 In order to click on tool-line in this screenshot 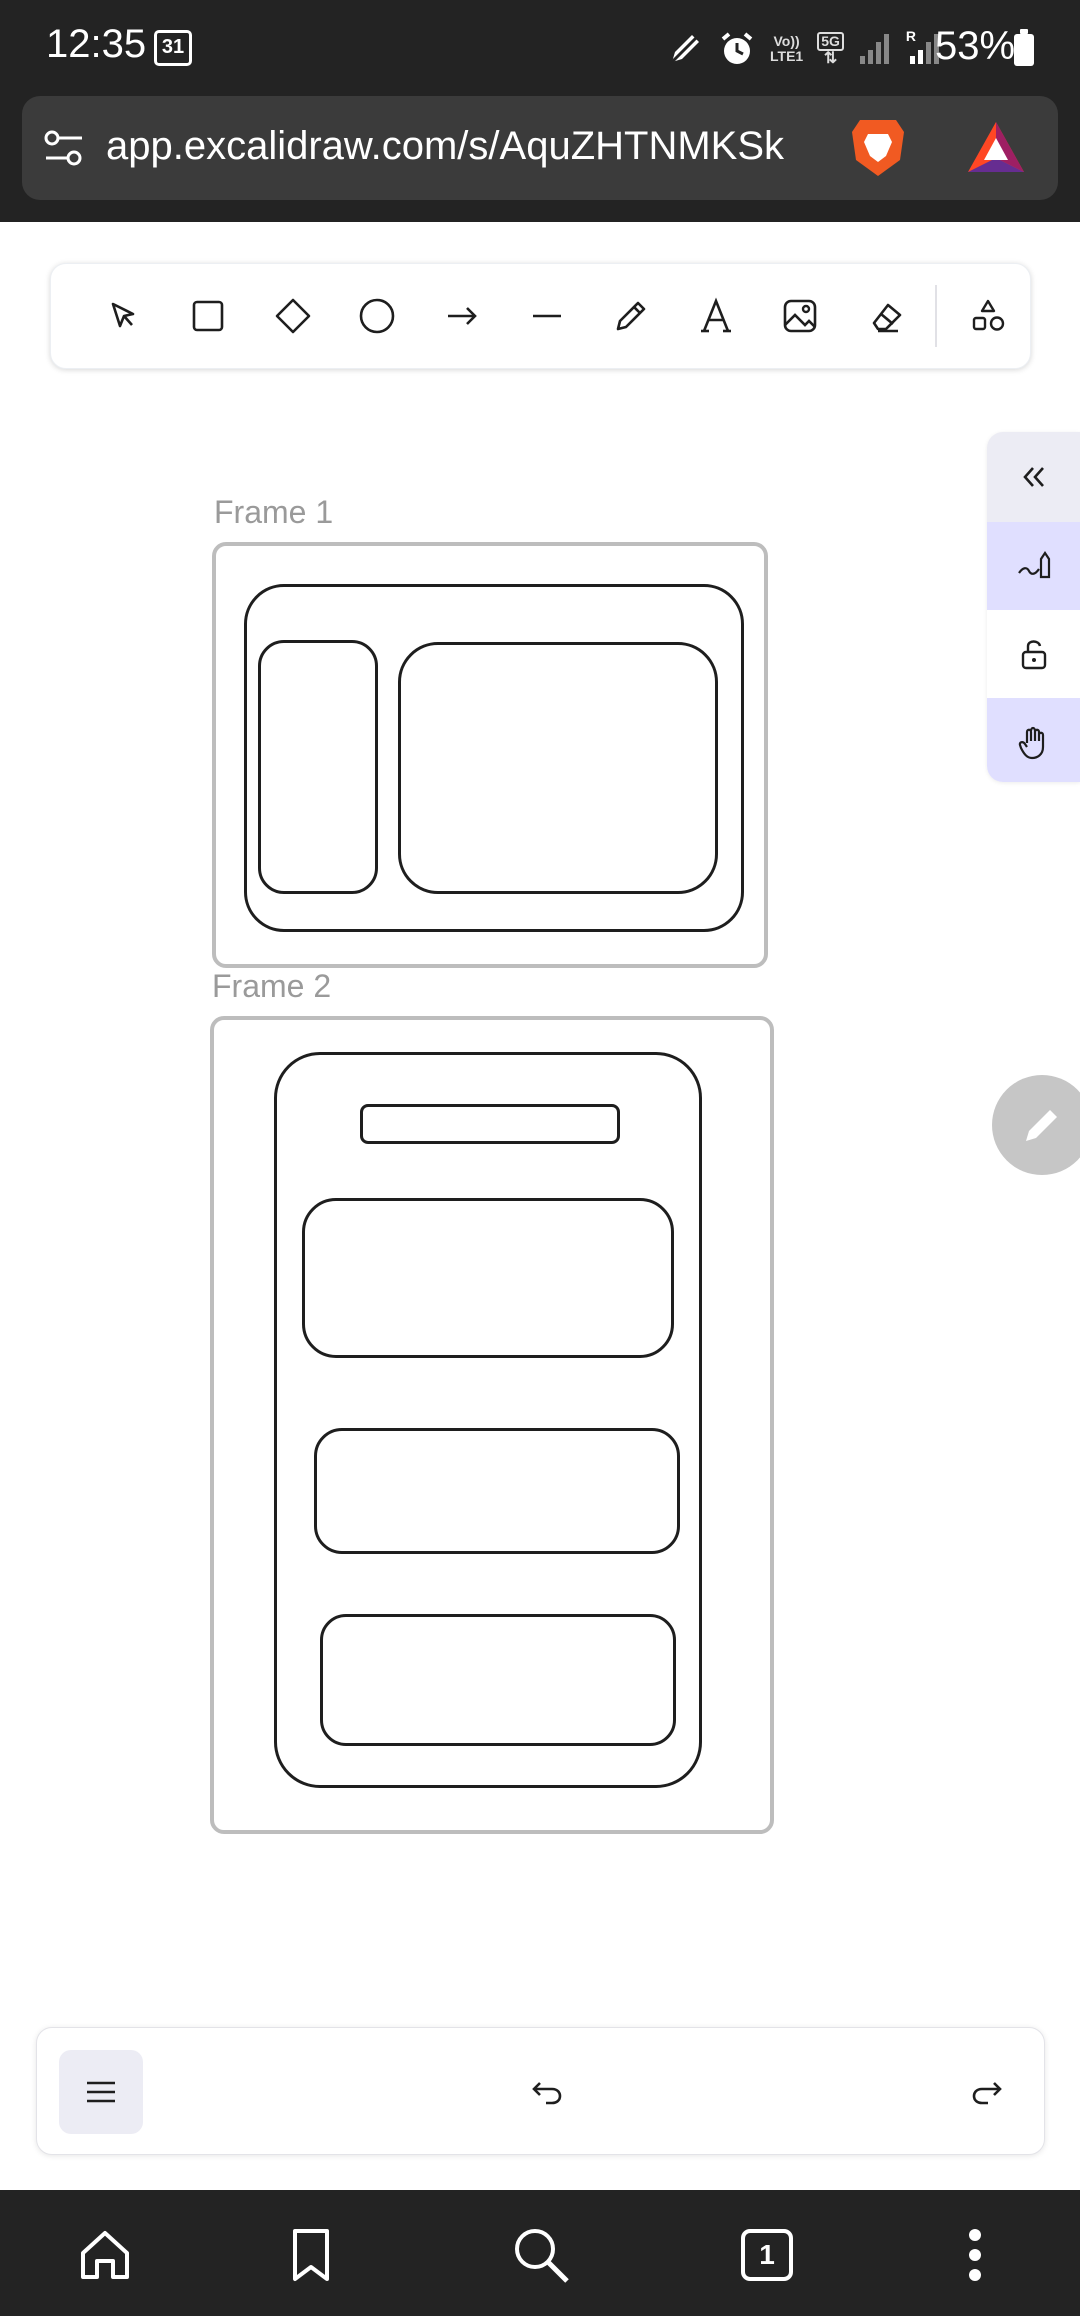, I will do `click(546, 316)`.